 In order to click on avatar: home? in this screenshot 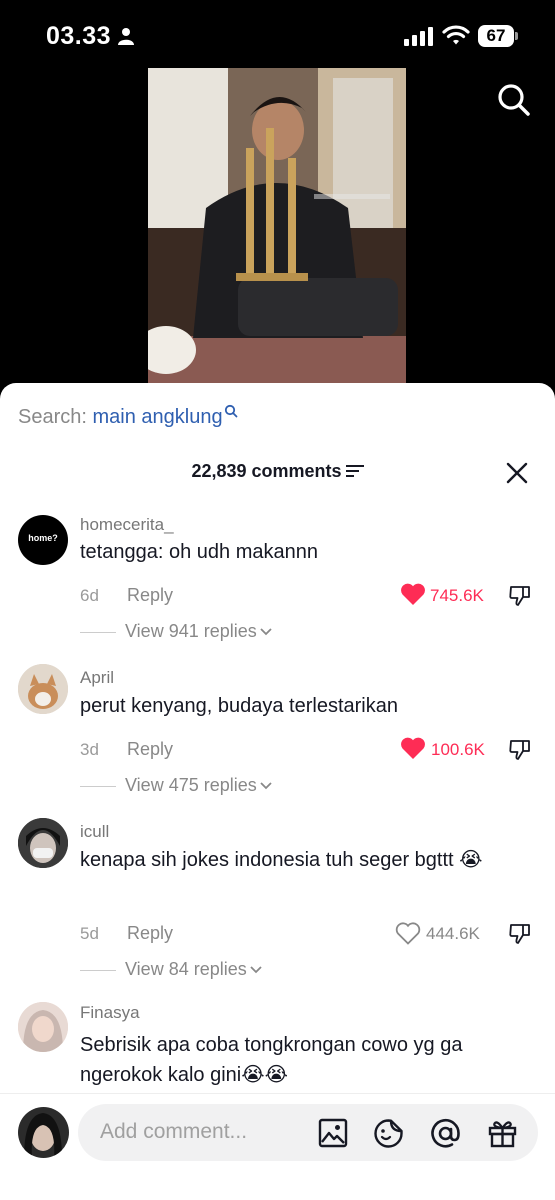, I will do `click(43, 540)`.